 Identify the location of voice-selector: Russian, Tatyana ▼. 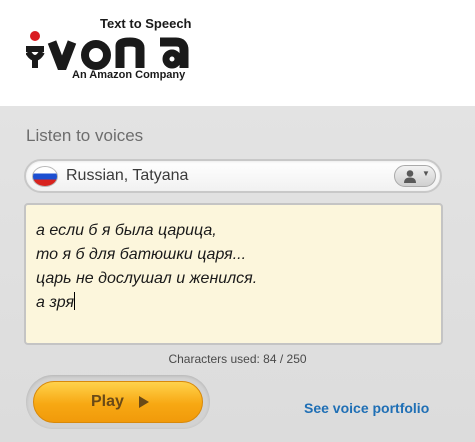
(233, 176).